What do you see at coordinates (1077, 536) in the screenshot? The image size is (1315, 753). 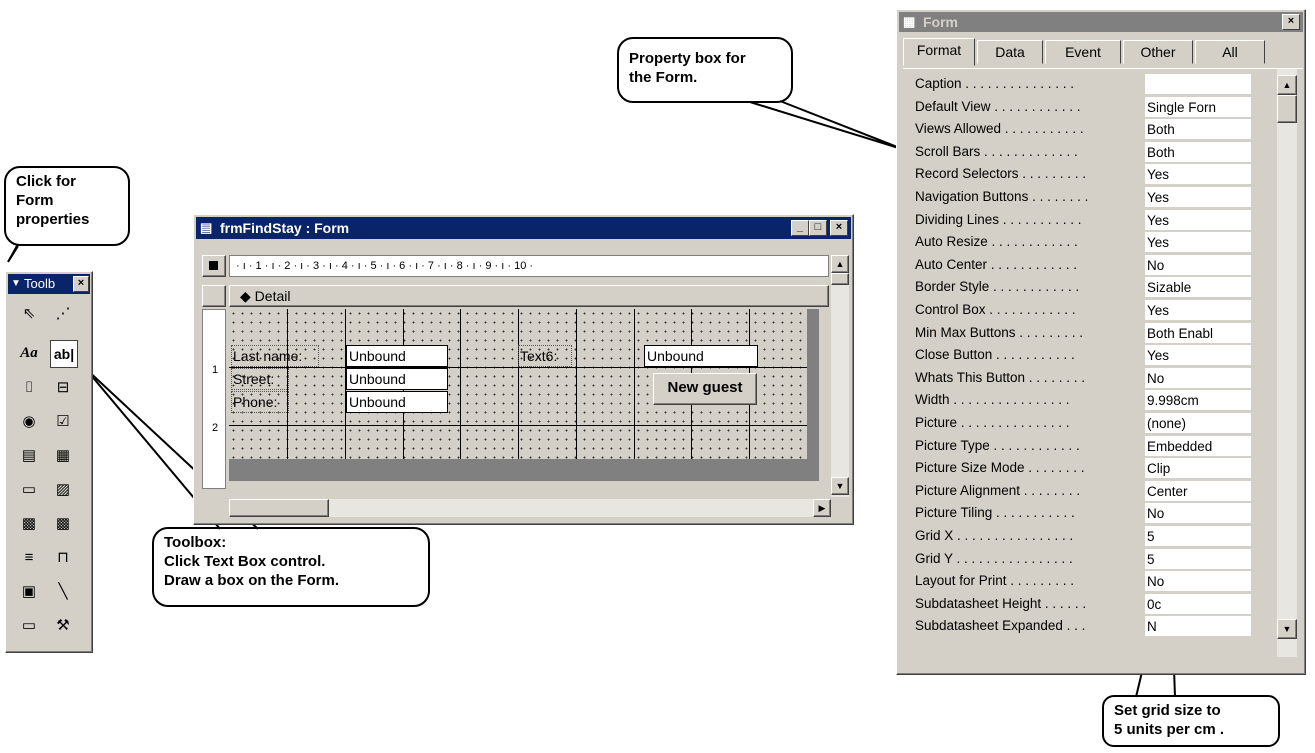 I see `property-row: Grid X . . . . . . . . . . . . . . . . 5` at bounding box center [1077, 536].